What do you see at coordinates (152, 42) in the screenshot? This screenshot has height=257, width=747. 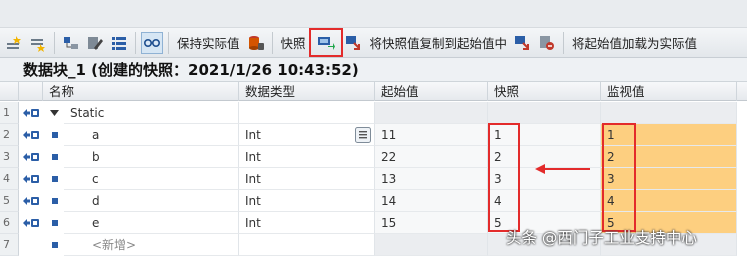 I see `monitor-glasses-icon` at bounding box center [152, 42].